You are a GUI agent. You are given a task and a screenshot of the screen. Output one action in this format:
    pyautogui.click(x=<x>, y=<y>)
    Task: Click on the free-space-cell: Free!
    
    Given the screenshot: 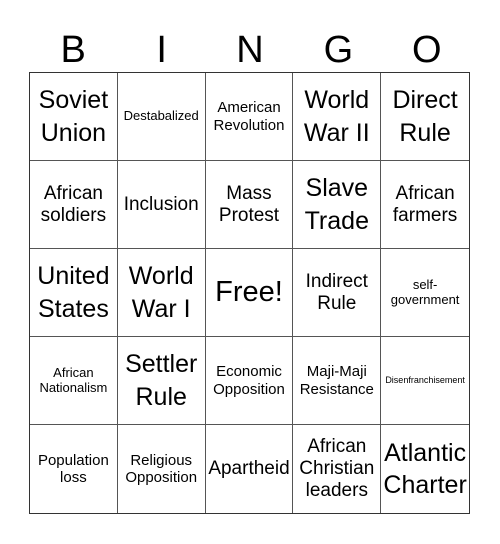 What is the action you would take?
    pyautogui.click(x=249, y=293)
    